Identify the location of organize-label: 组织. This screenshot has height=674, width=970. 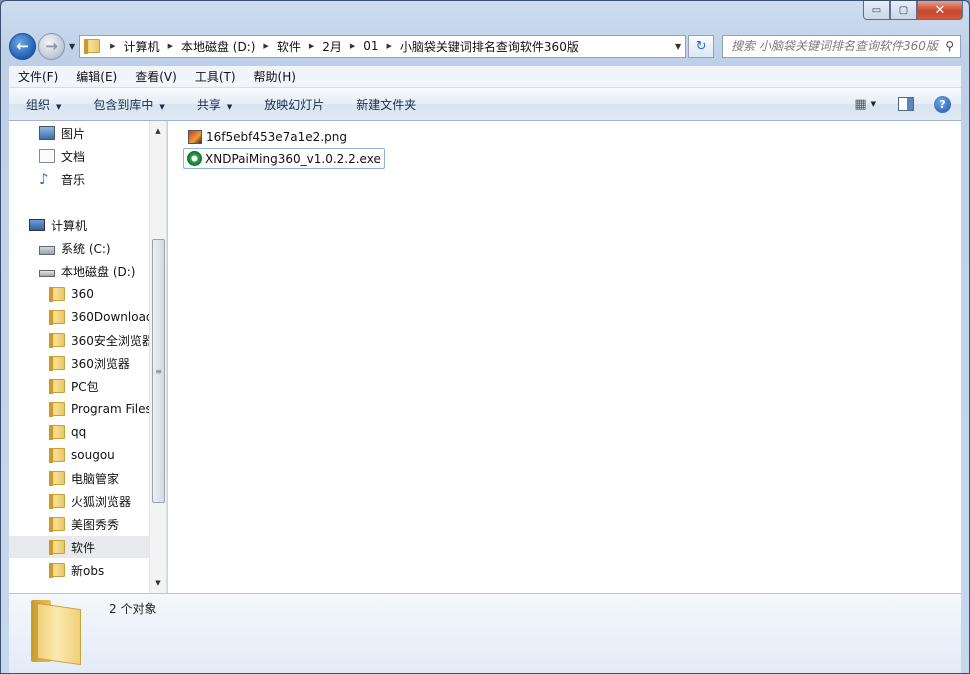
(38, 104).